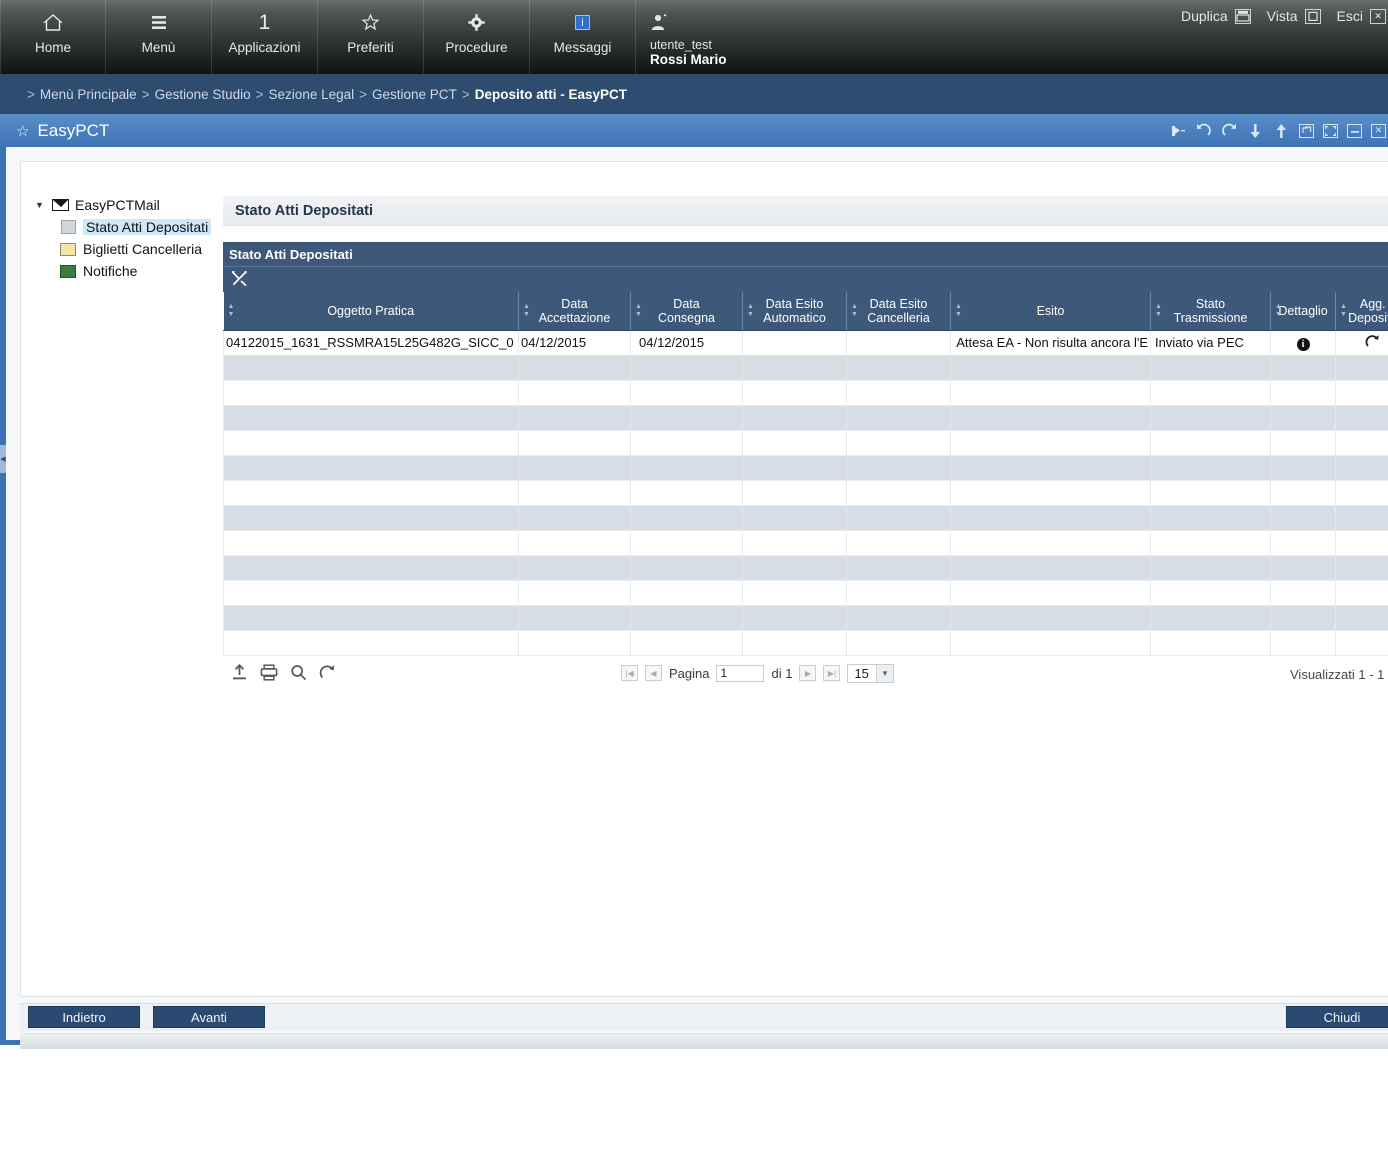 The image size is (1388, 1170). I want to click on breadcrumb-item-2: Sezione Legal, so click(312, 94).